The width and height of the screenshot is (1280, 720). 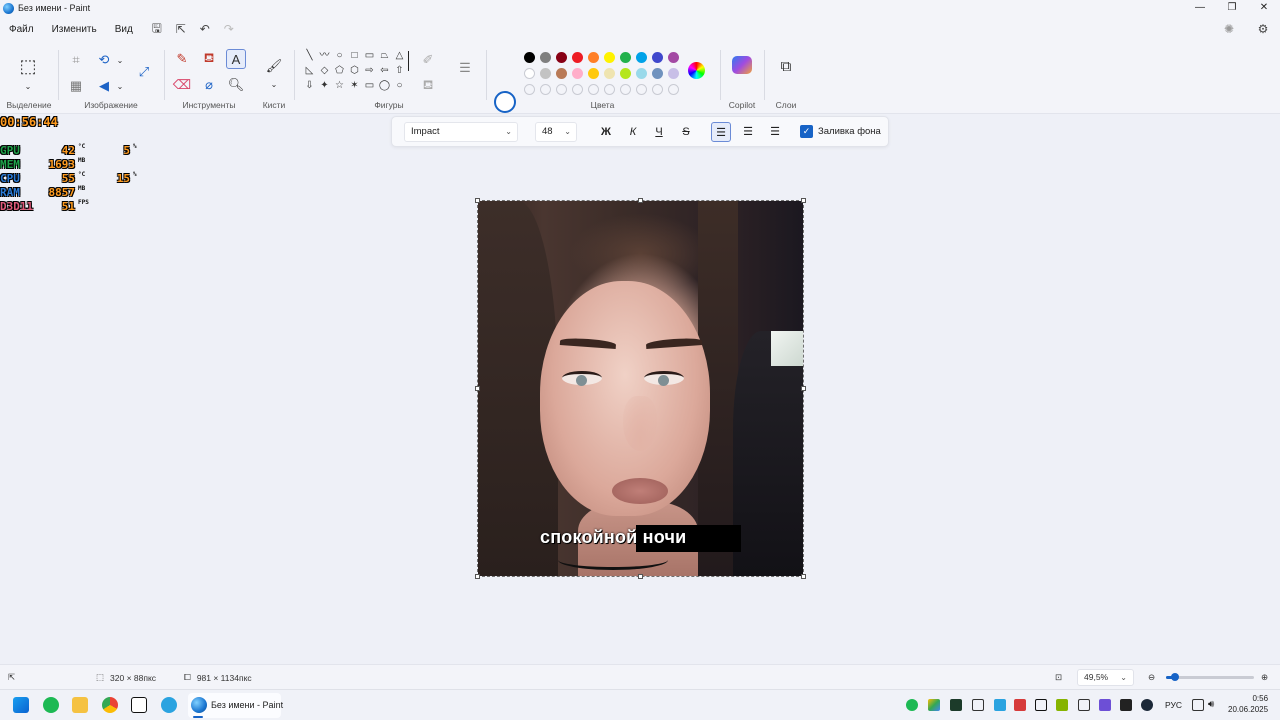 What do you see at coordinates (76, 60) in the screenshot?
I see `crop-icon: ⌗` at bounding box center [76, 60].